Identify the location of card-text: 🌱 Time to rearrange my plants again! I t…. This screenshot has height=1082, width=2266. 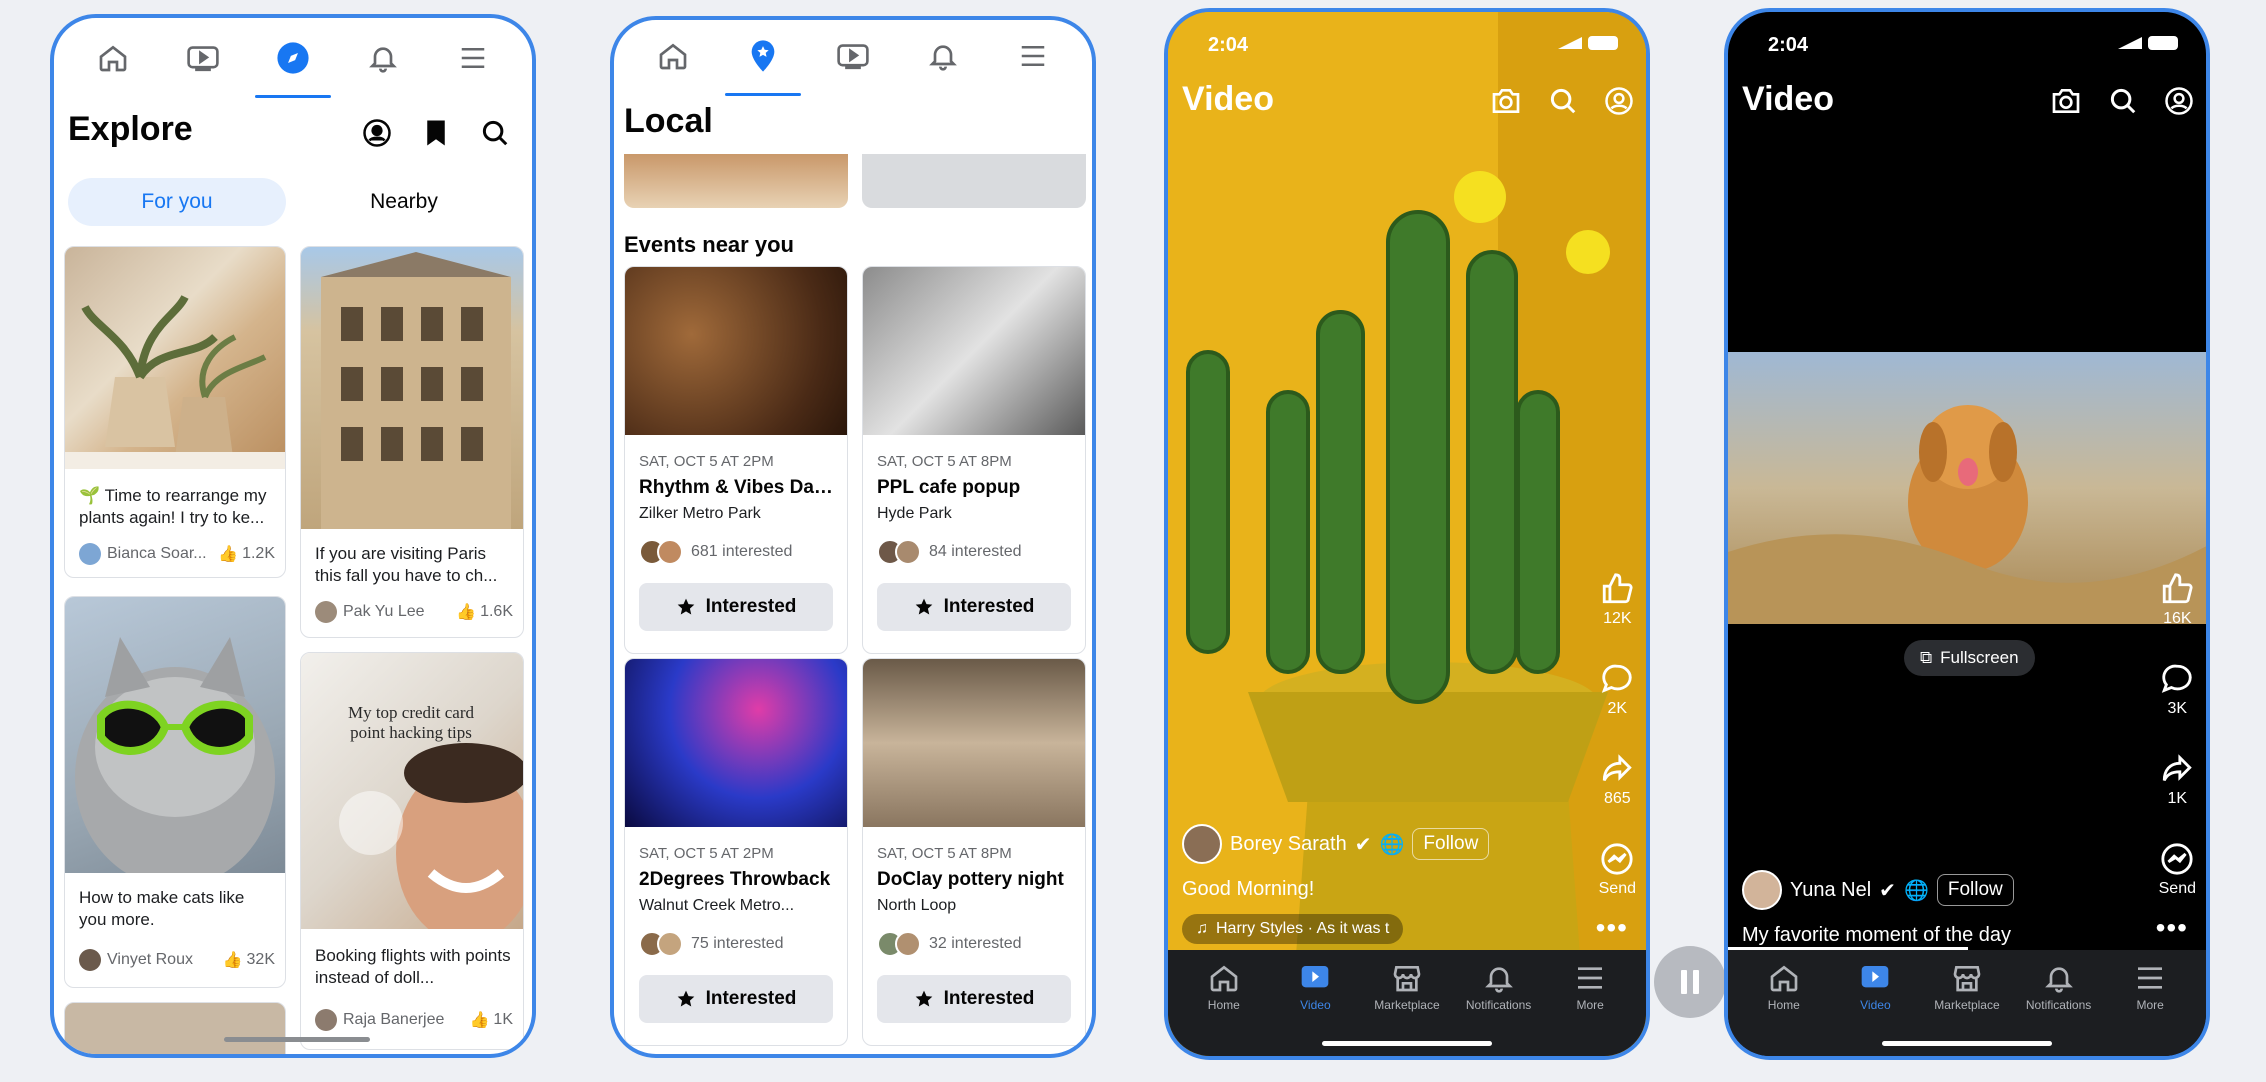
(173, 506).